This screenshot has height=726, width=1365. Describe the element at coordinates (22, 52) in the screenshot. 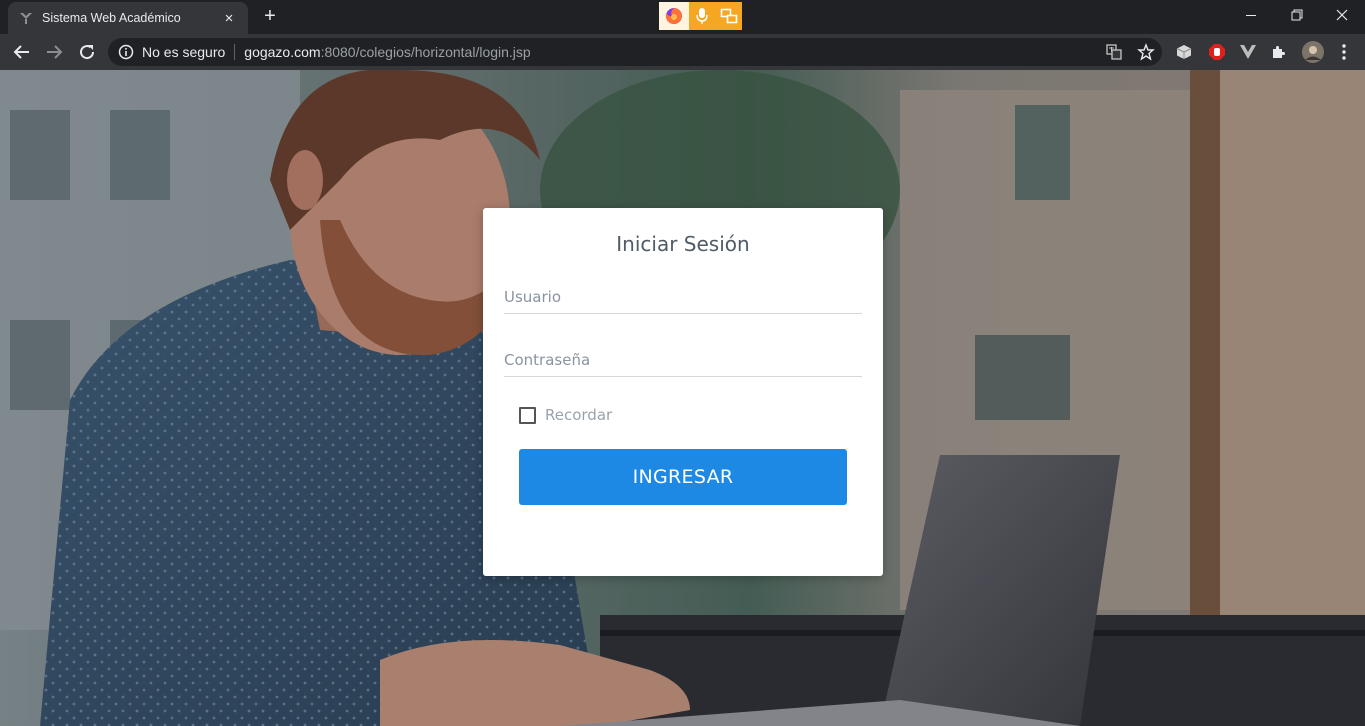

I see `back-arrow-icon` at that location.